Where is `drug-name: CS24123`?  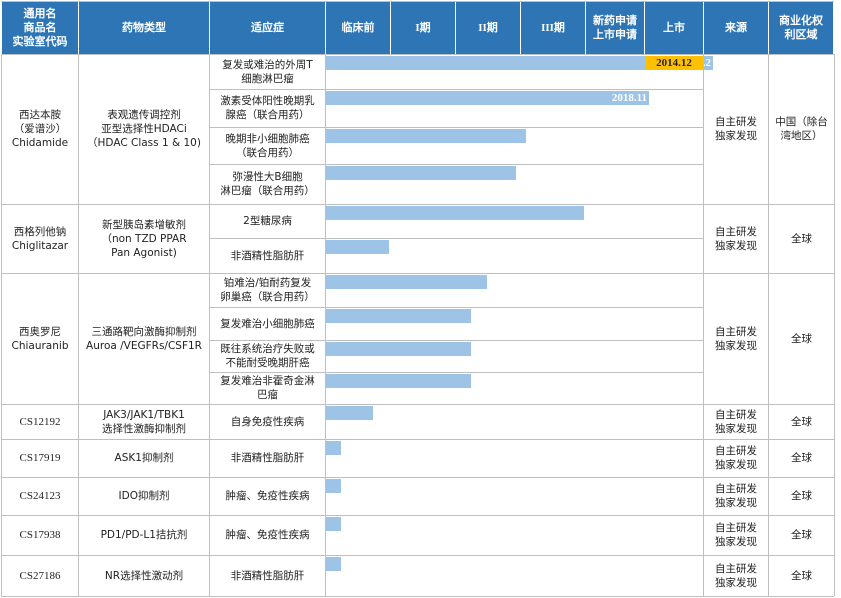 drug-name: CS24123 is located at coordinates (40, 496).